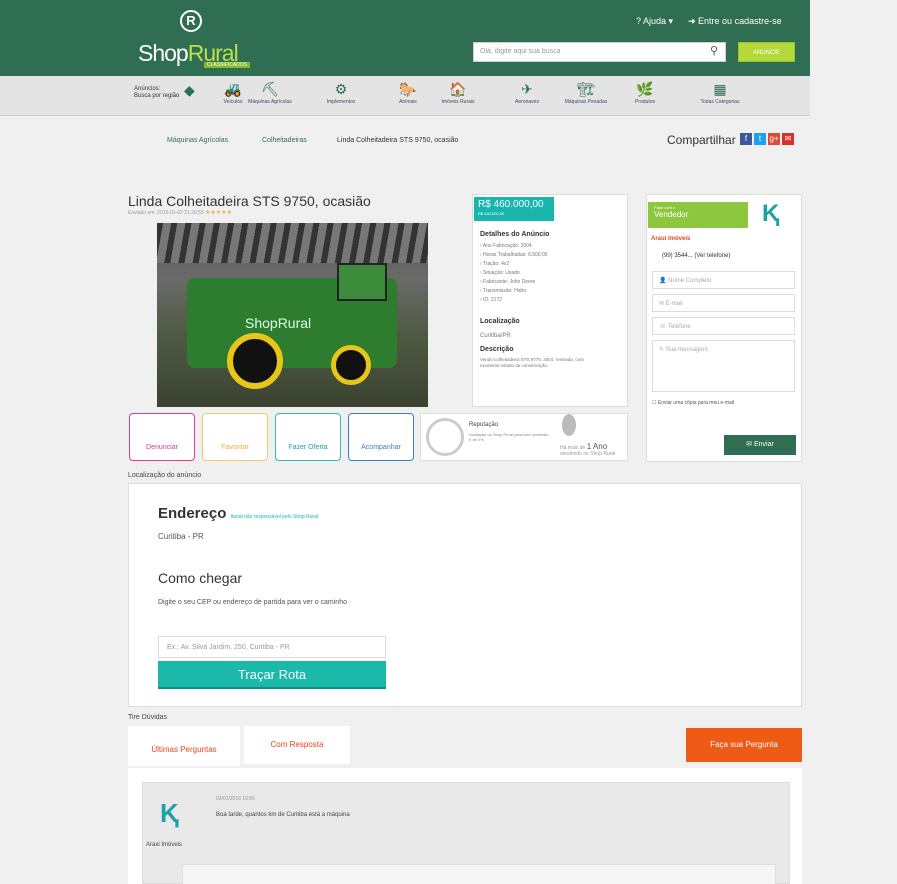 This screenshot has width=897, height=884. Describe the element at coordinates (381, 437) in the screenshot. I see `follow-button: Acompanhar` at that location.